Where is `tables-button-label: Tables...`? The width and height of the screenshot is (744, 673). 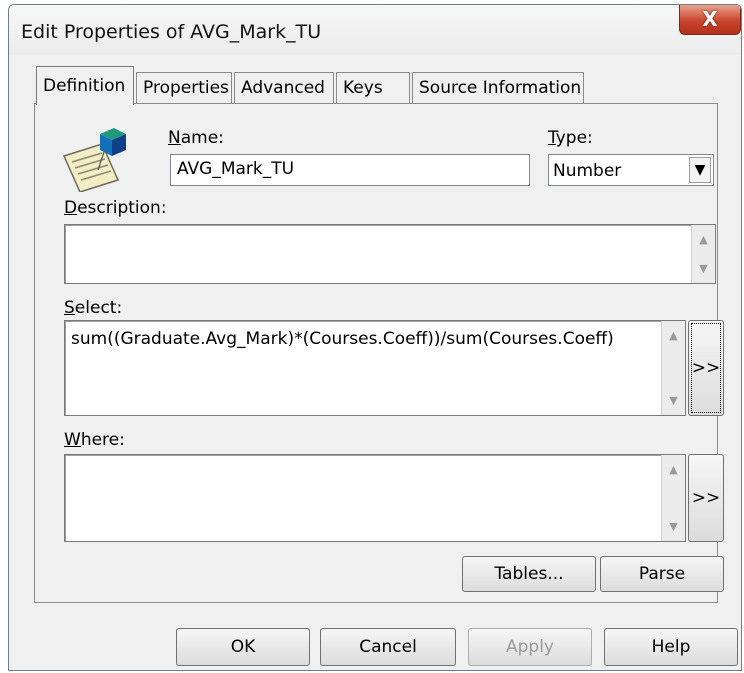 tables-button-label: Tables... is located at coordinates (529, 574).